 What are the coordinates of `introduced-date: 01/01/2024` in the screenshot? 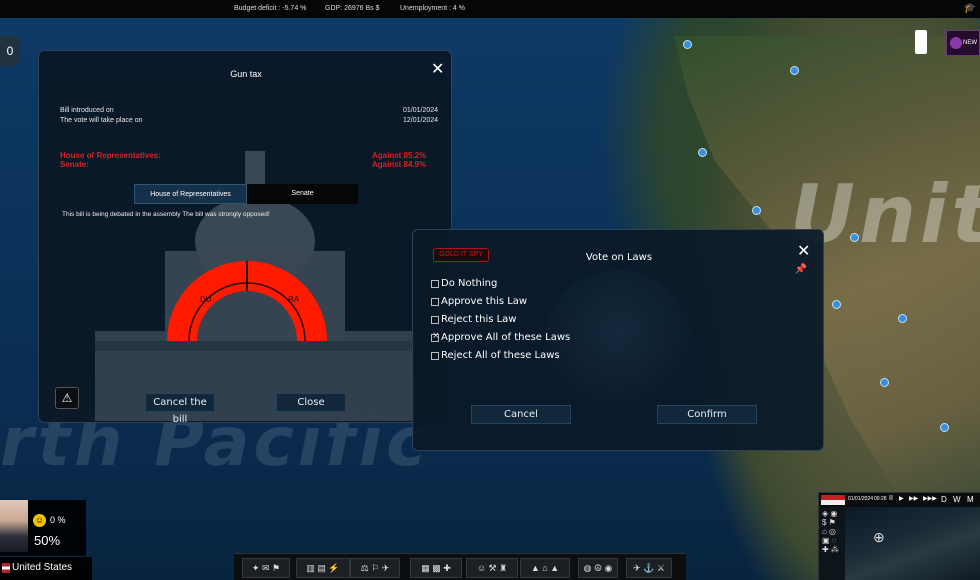 It's located at (421, 110).